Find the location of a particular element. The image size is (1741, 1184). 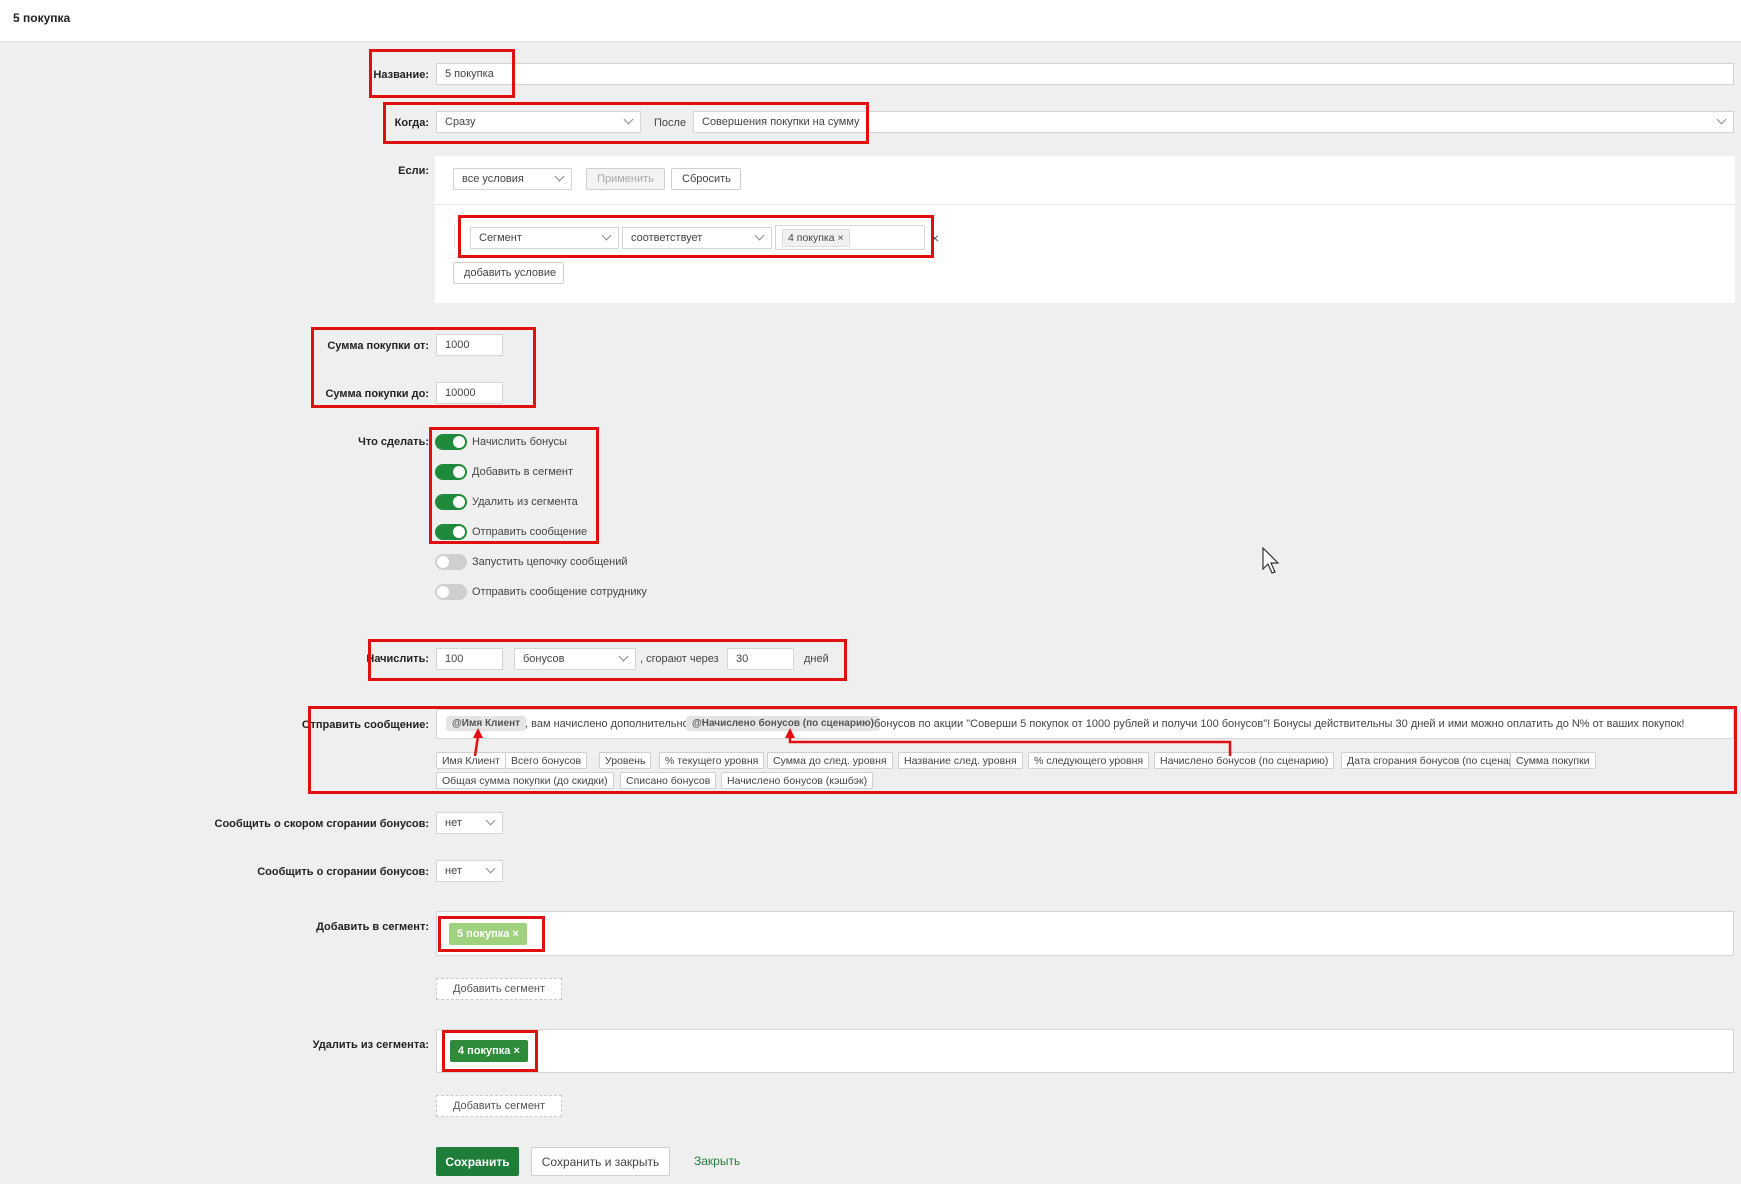

accrue-unit-select: бонусов is located at coordinates (575, 659).